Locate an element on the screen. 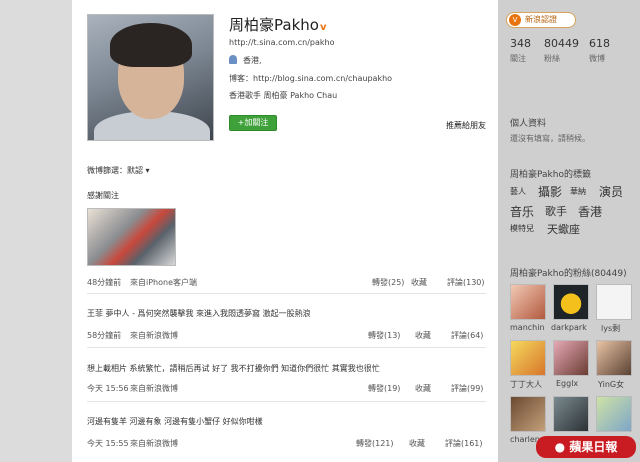  profile-name-text: 周柏豪Pakho is located at coordinates (274, 25).